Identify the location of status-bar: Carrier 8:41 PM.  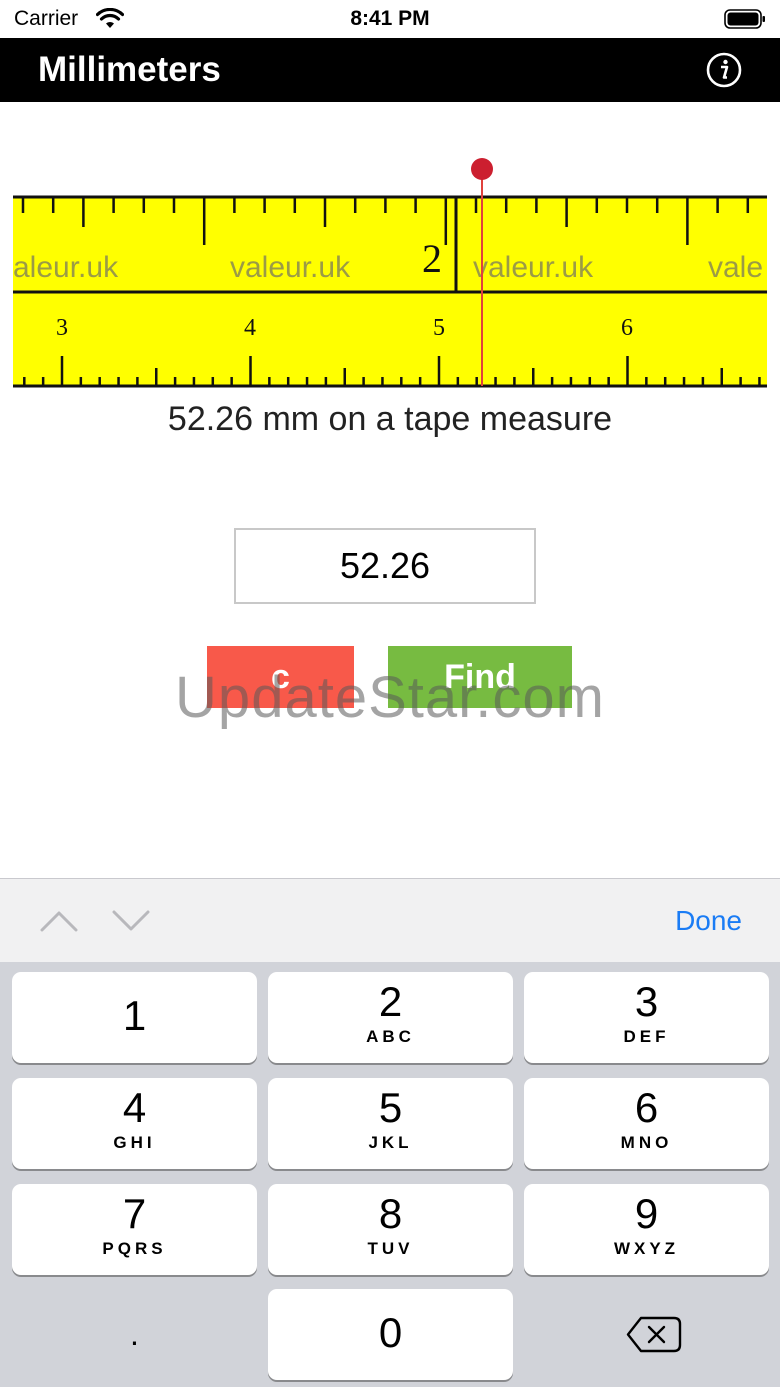
(390, 19).